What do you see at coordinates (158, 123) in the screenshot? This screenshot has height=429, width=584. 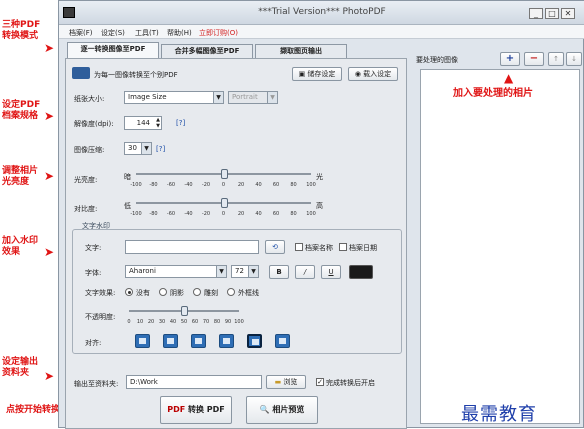 I see `spinner-arrows-icon: ▲ ▼` at bounding box center [158, 123].